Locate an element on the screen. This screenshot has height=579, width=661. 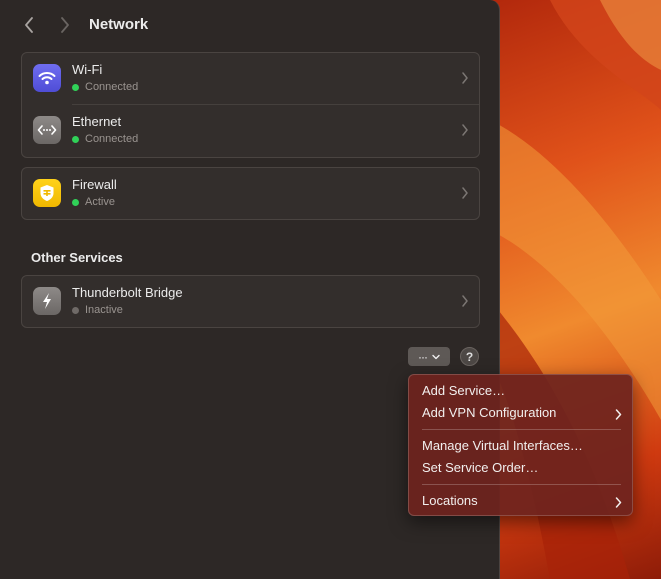
forward-button is located at coordinates (65, 25).